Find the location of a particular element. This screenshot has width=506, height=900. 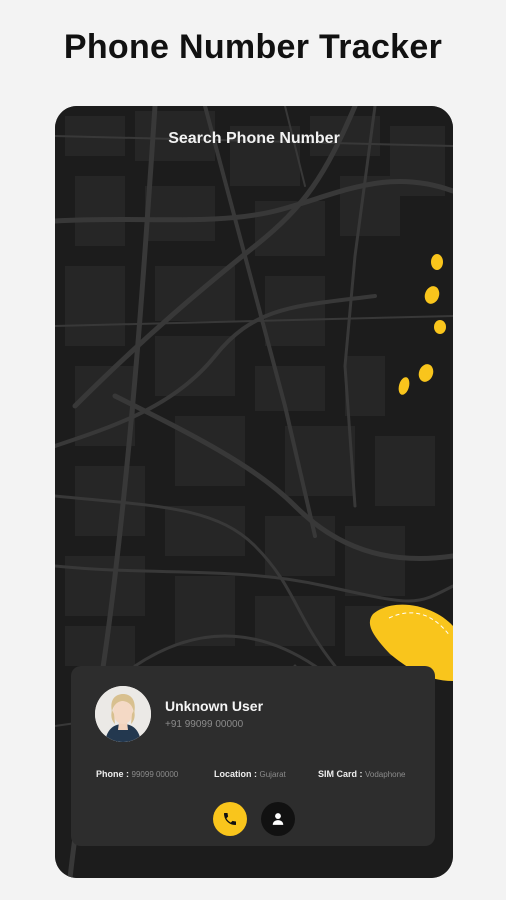

info-sim-card: SIM Card : Vodaphone is located at coordinates (362, 774).